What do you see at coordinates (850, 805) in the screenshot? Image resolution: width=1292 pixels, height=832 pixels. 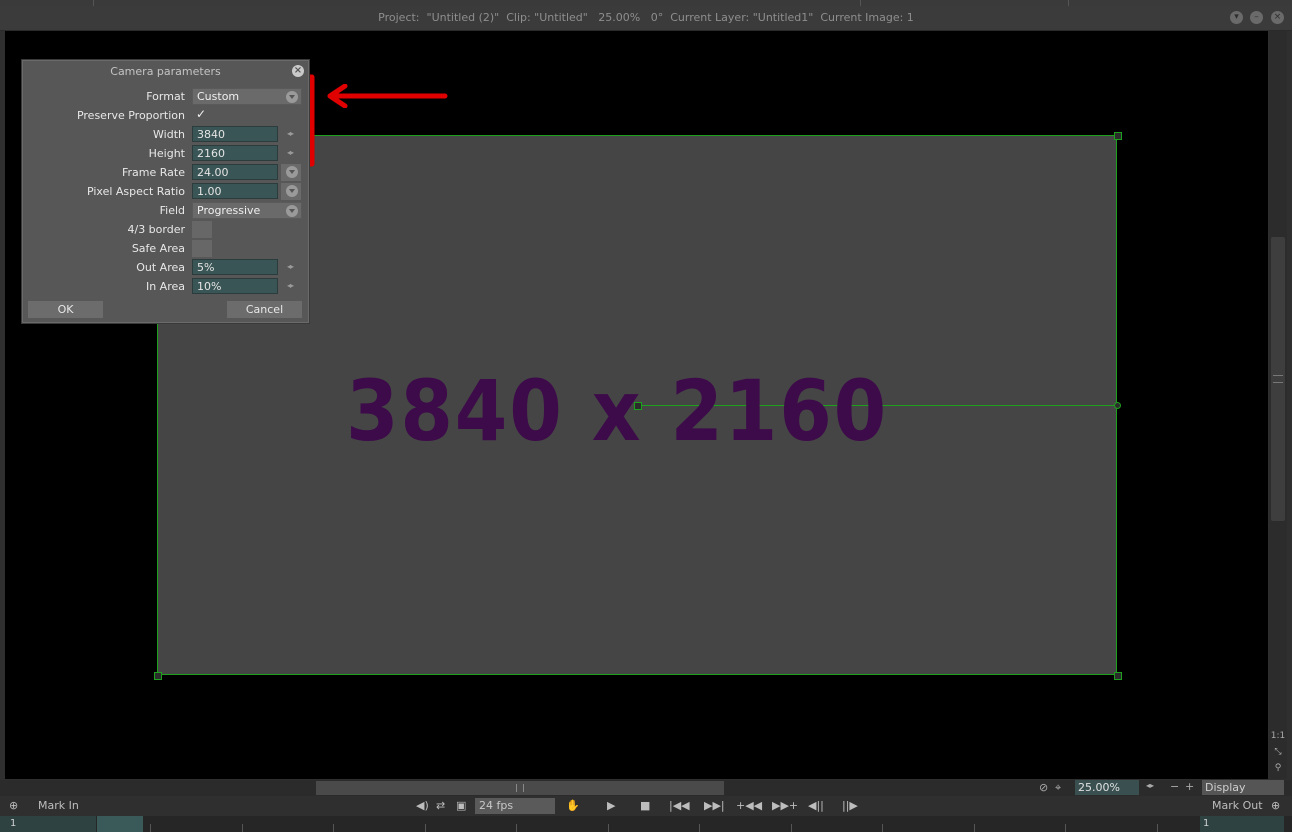 I see `next-frame-icon: ||▶` at bounding box center [850, 805].